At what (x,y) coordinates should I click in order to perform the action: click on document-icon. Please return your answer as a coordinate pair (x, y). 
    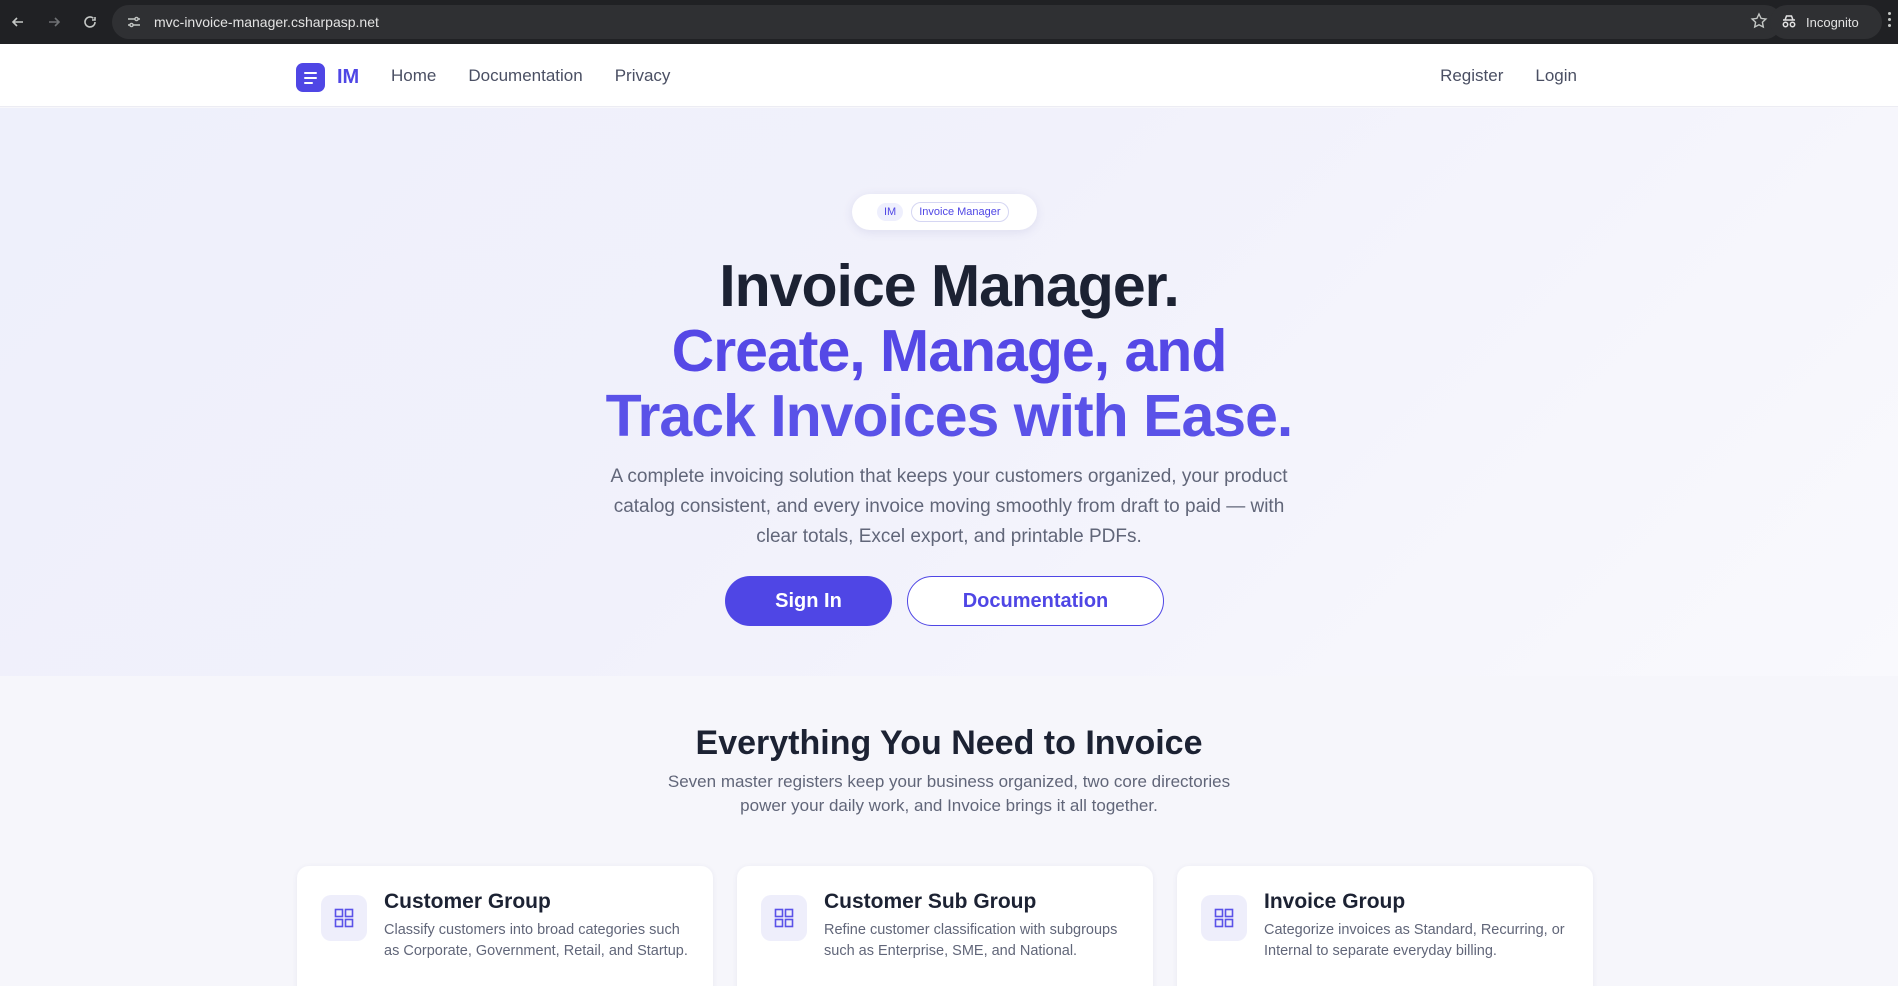
    Looking at the image, I should click on (310, 77).